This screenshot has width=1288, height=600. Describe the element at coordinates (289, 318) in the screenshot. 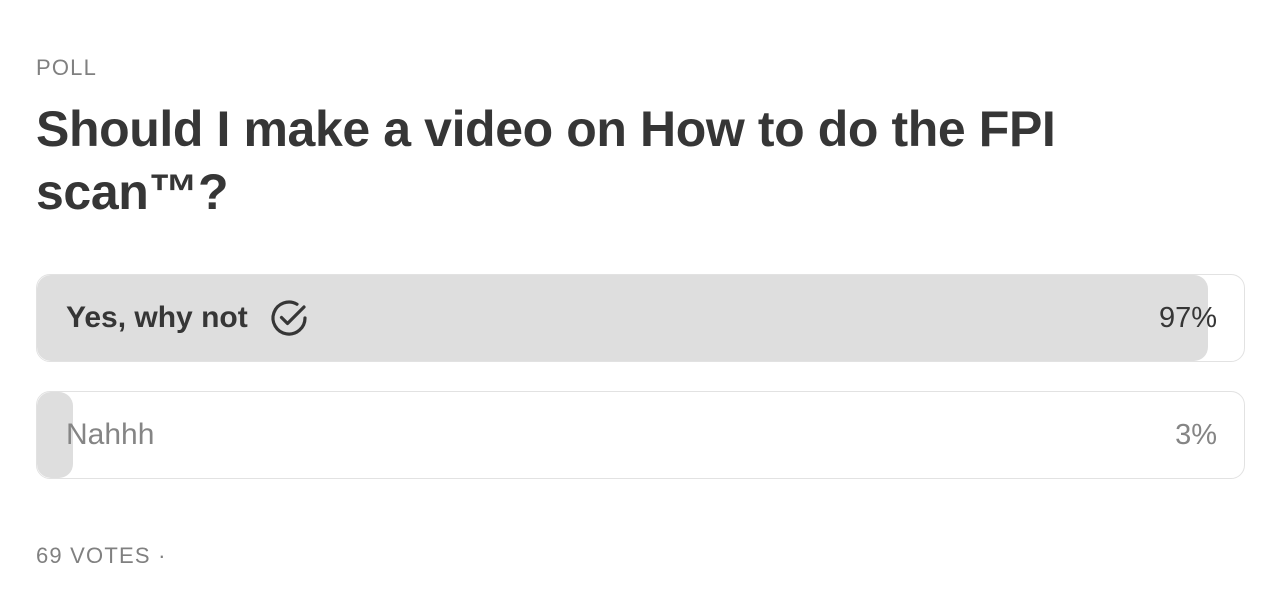

I see `checkmark-circle-icon` at that location.